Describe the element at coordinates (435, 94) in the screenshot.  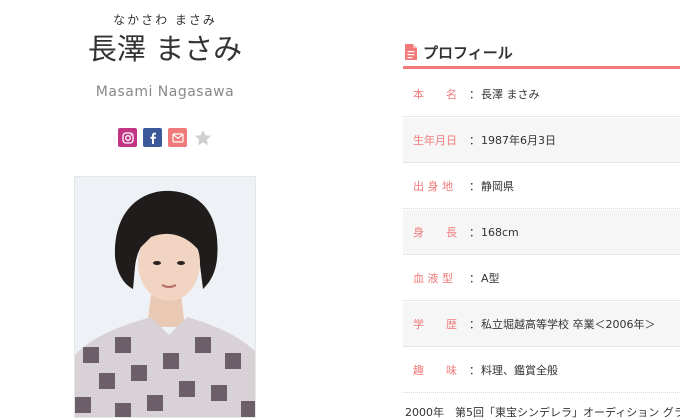
I see `row-label: 本 名` at that location.